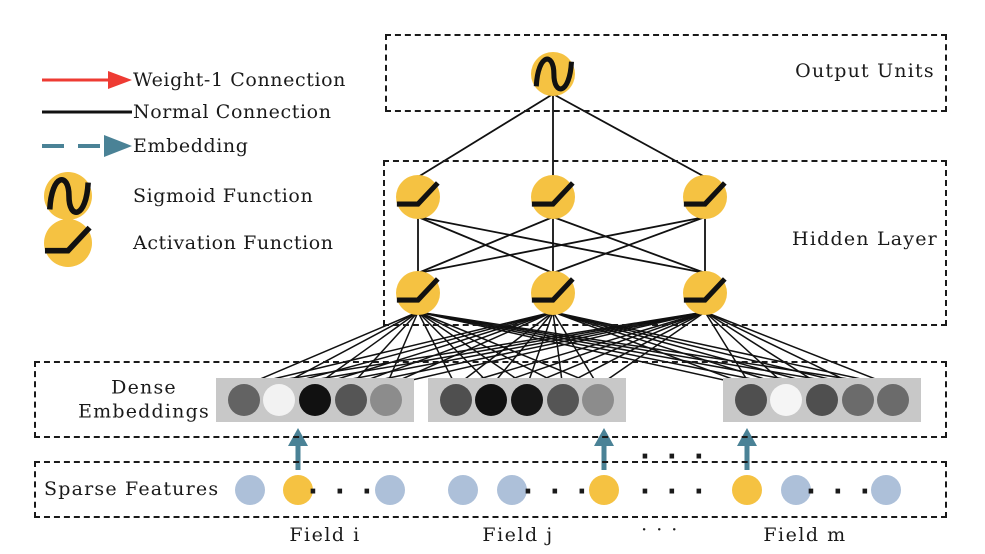 The height and width of the screenshot is (554, 985). What do you see at coordinates (865, 71) in the screenshot?
I see `output-units-label: Output Units` at bounding box center [865, 71].